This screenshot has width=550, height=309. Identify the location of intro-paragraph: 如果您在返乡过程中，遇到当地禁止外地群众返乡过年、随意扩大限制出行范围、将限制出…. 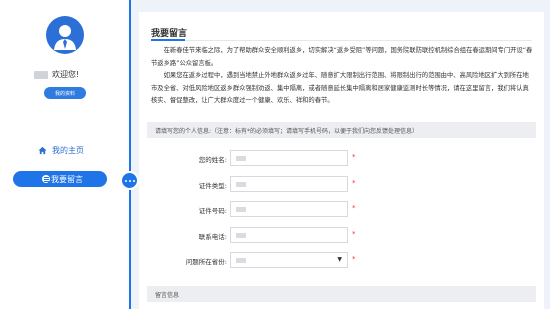
(340, 88).